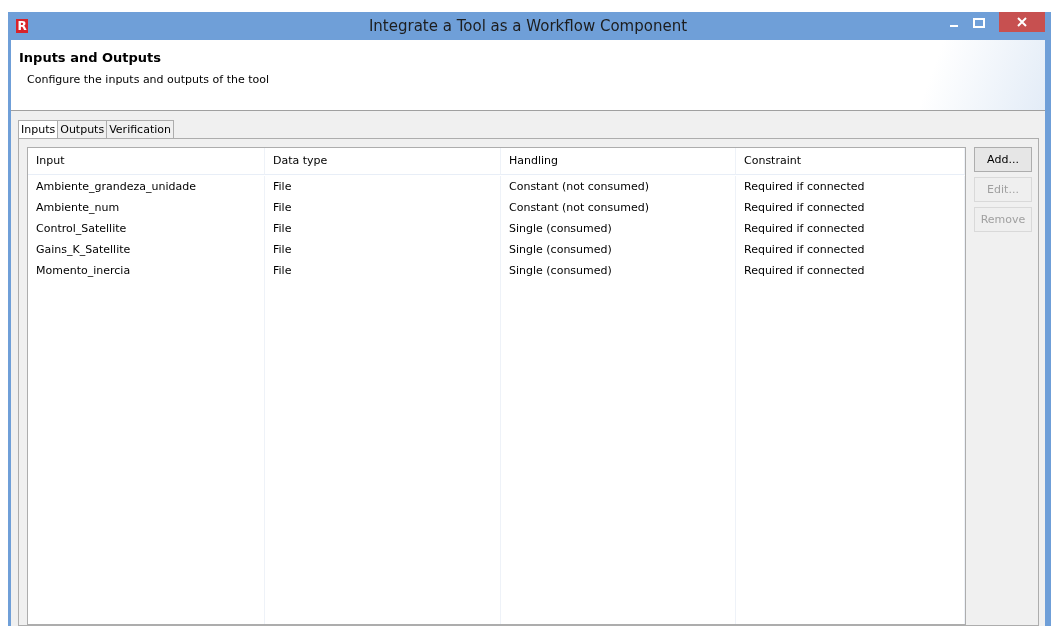  Describe the element at coordinates (82, 129) in the screenshot. I see `tab: Outputs` at that location.